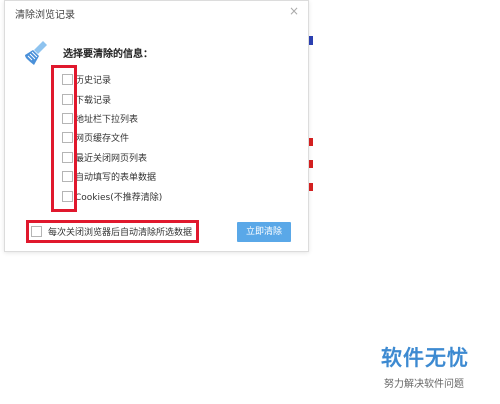  What do you see at coordinates (119, 197) in the screenshot?
I see `option-label: Cookies(不推荐清除)` at bounding box center [119, 197].